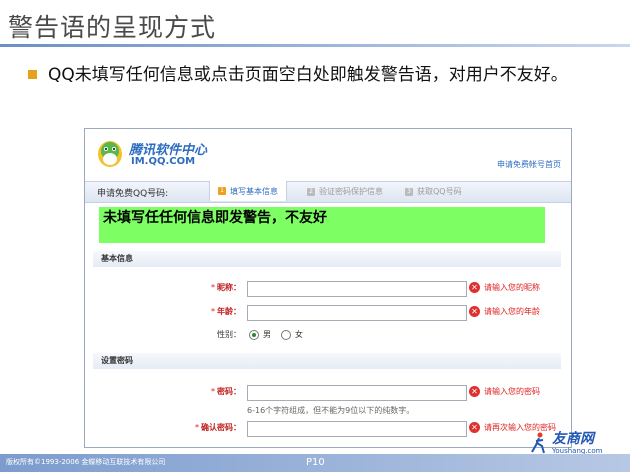  I want to click on age-error-text: 请输入您的年龄, so click(512, 311).